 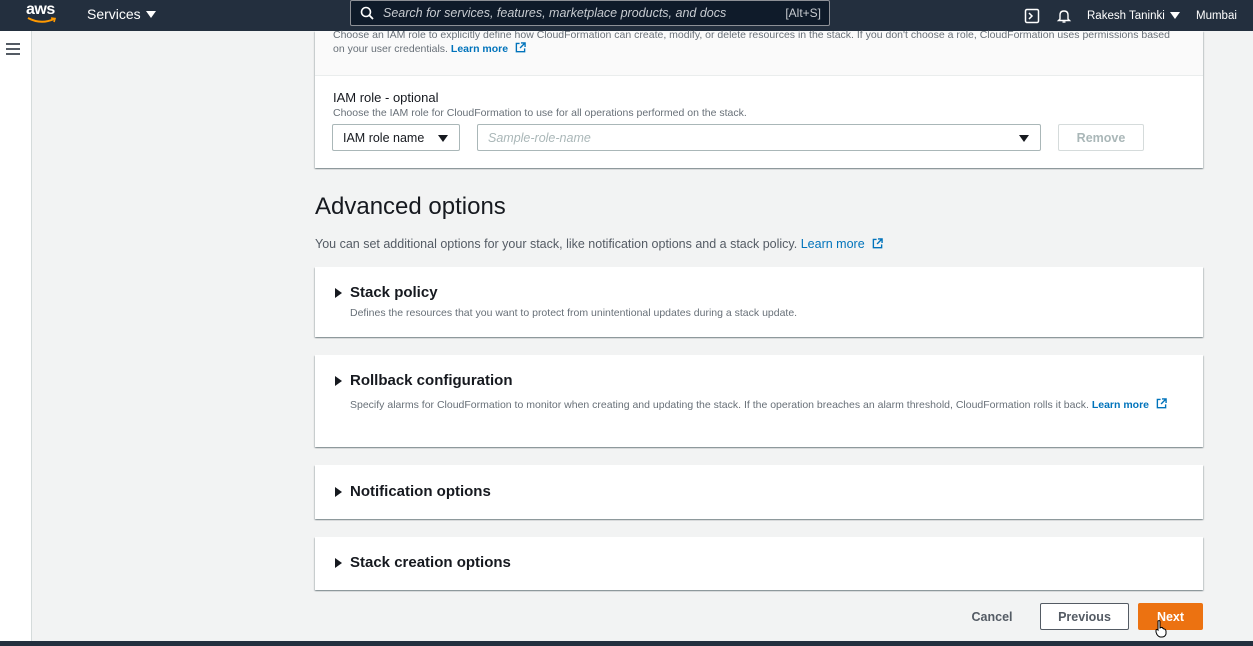 I want to click on menu-icon, so click(x=13, y=49).